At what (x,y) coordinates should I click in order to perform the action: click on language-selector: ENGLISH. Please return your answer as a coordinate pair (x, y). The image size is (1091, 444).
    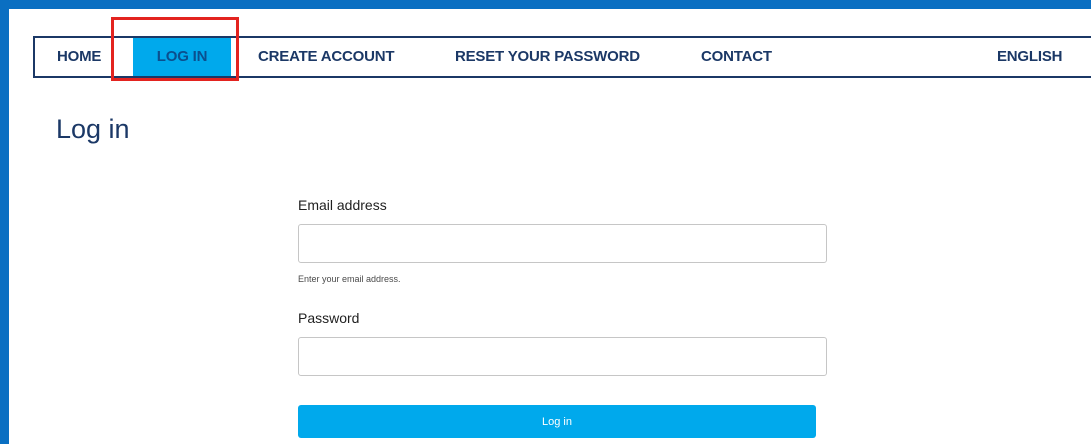
    Looking at the image, I should click on (1029, 57).